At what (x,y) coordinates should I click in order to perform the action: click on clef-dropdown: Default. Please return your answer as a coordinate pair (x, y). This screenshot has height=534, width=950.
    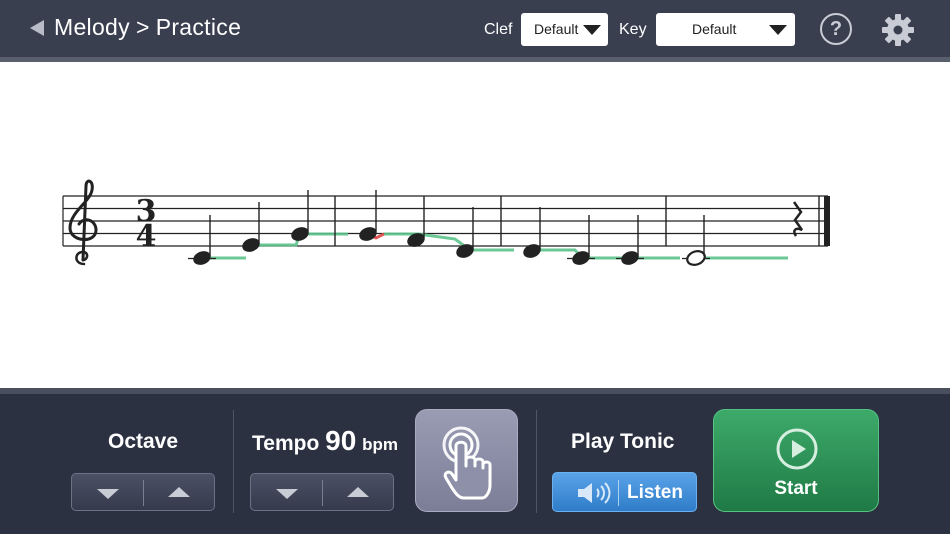
    Looking at the image, I should click on (564, 29).